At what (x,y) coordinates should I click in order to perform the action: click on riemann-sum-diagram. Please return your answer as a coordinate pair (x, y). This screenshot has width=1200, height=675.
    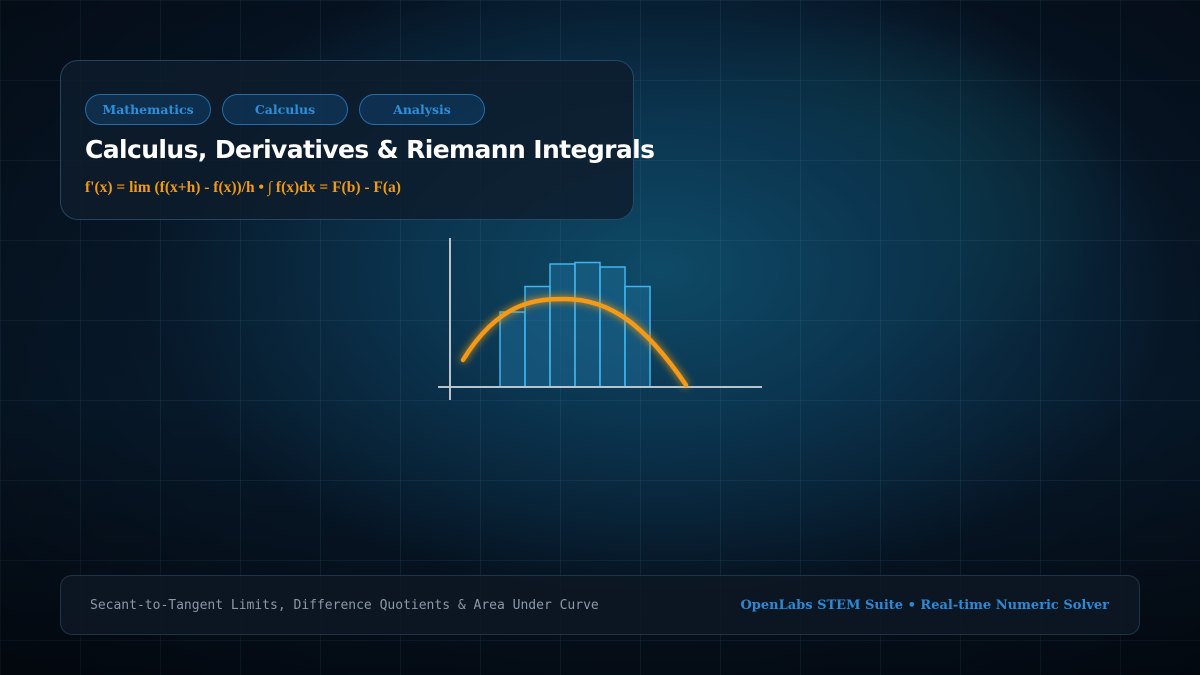
    Looking at the image, I should click on (600, 319).